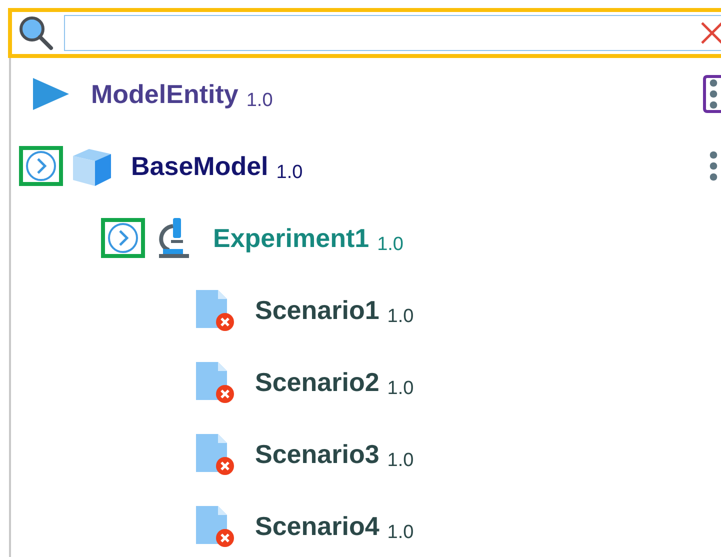 The height and width of the screenshot is (557, 721). I want to click on tree-item-name: Experiment1, so click(291, 238).